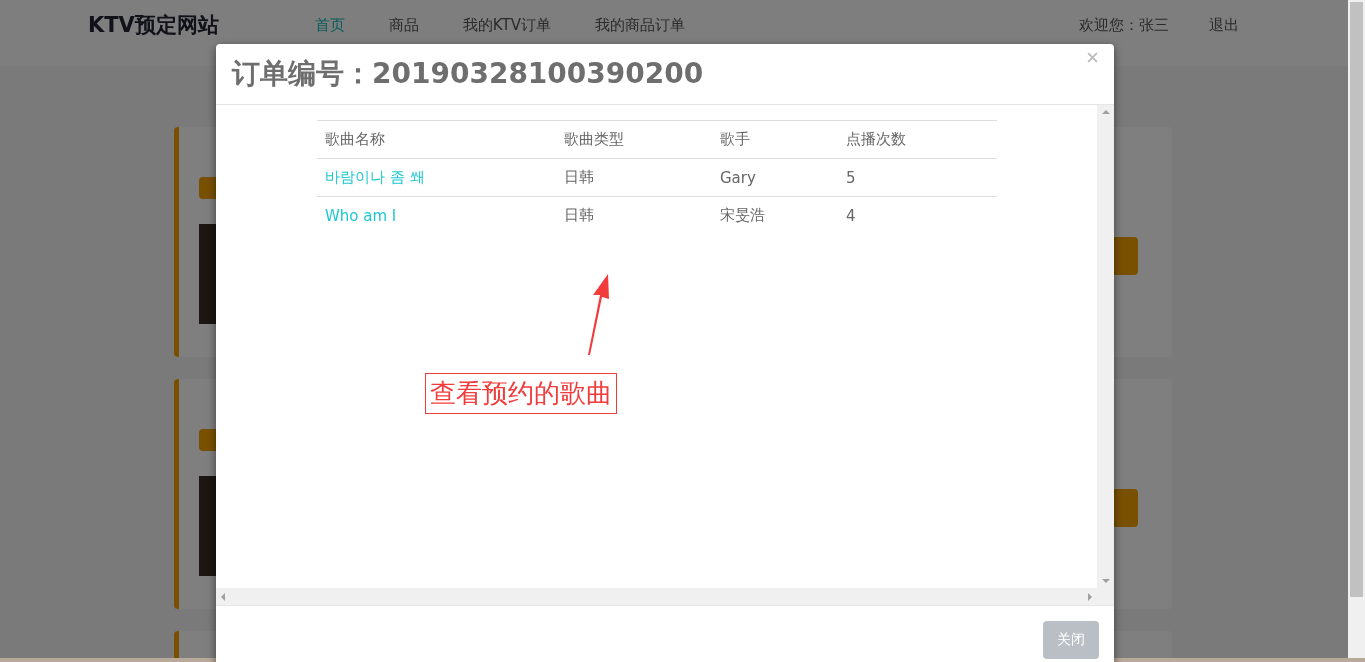 This screenshot has height=662, width=1365. I want to click on dialog-vertical-scrollbar, so click(1105, 346).